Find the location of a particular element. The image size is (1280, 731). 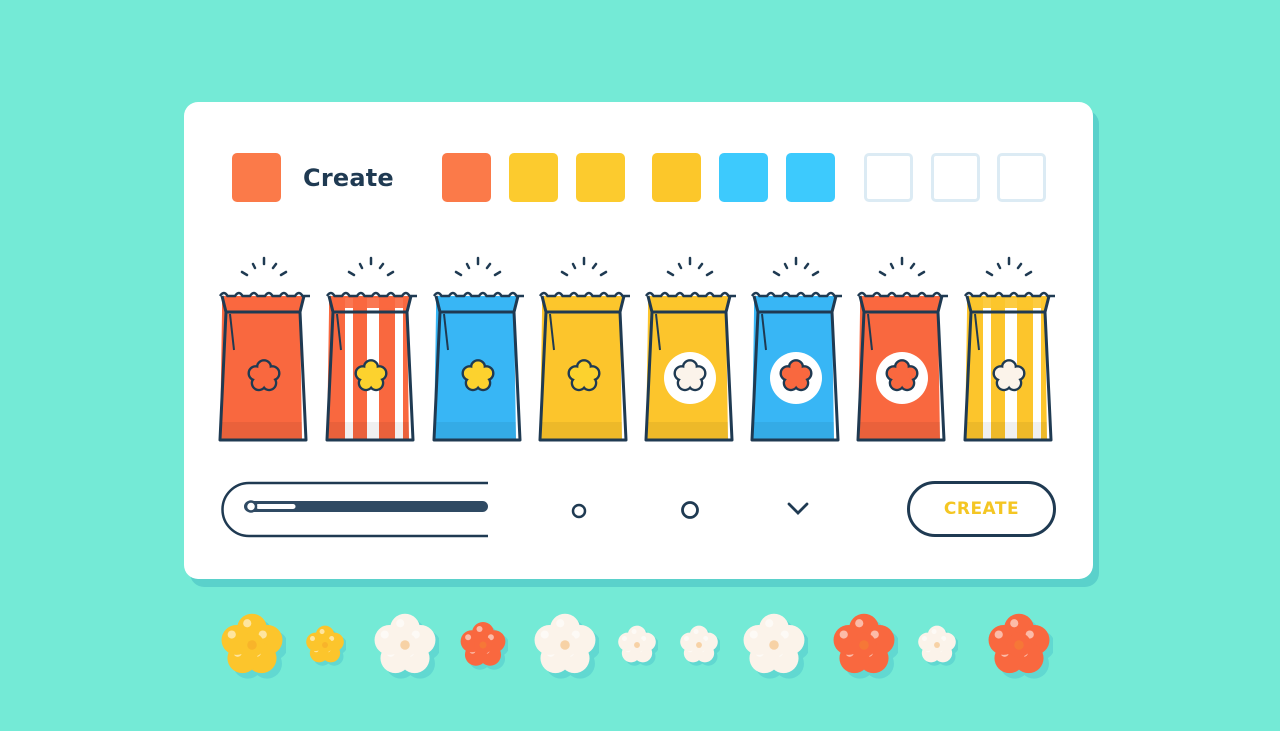

chevron-down-icon is located at coordinates (798, 509).